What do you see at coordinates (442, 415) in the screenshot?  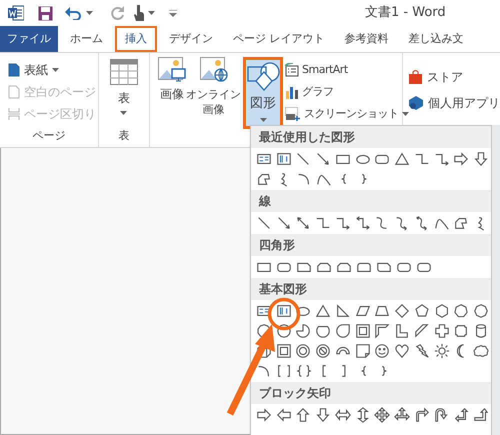 I see `u-turn-arrow-icon` at bounding box center [442, 415].